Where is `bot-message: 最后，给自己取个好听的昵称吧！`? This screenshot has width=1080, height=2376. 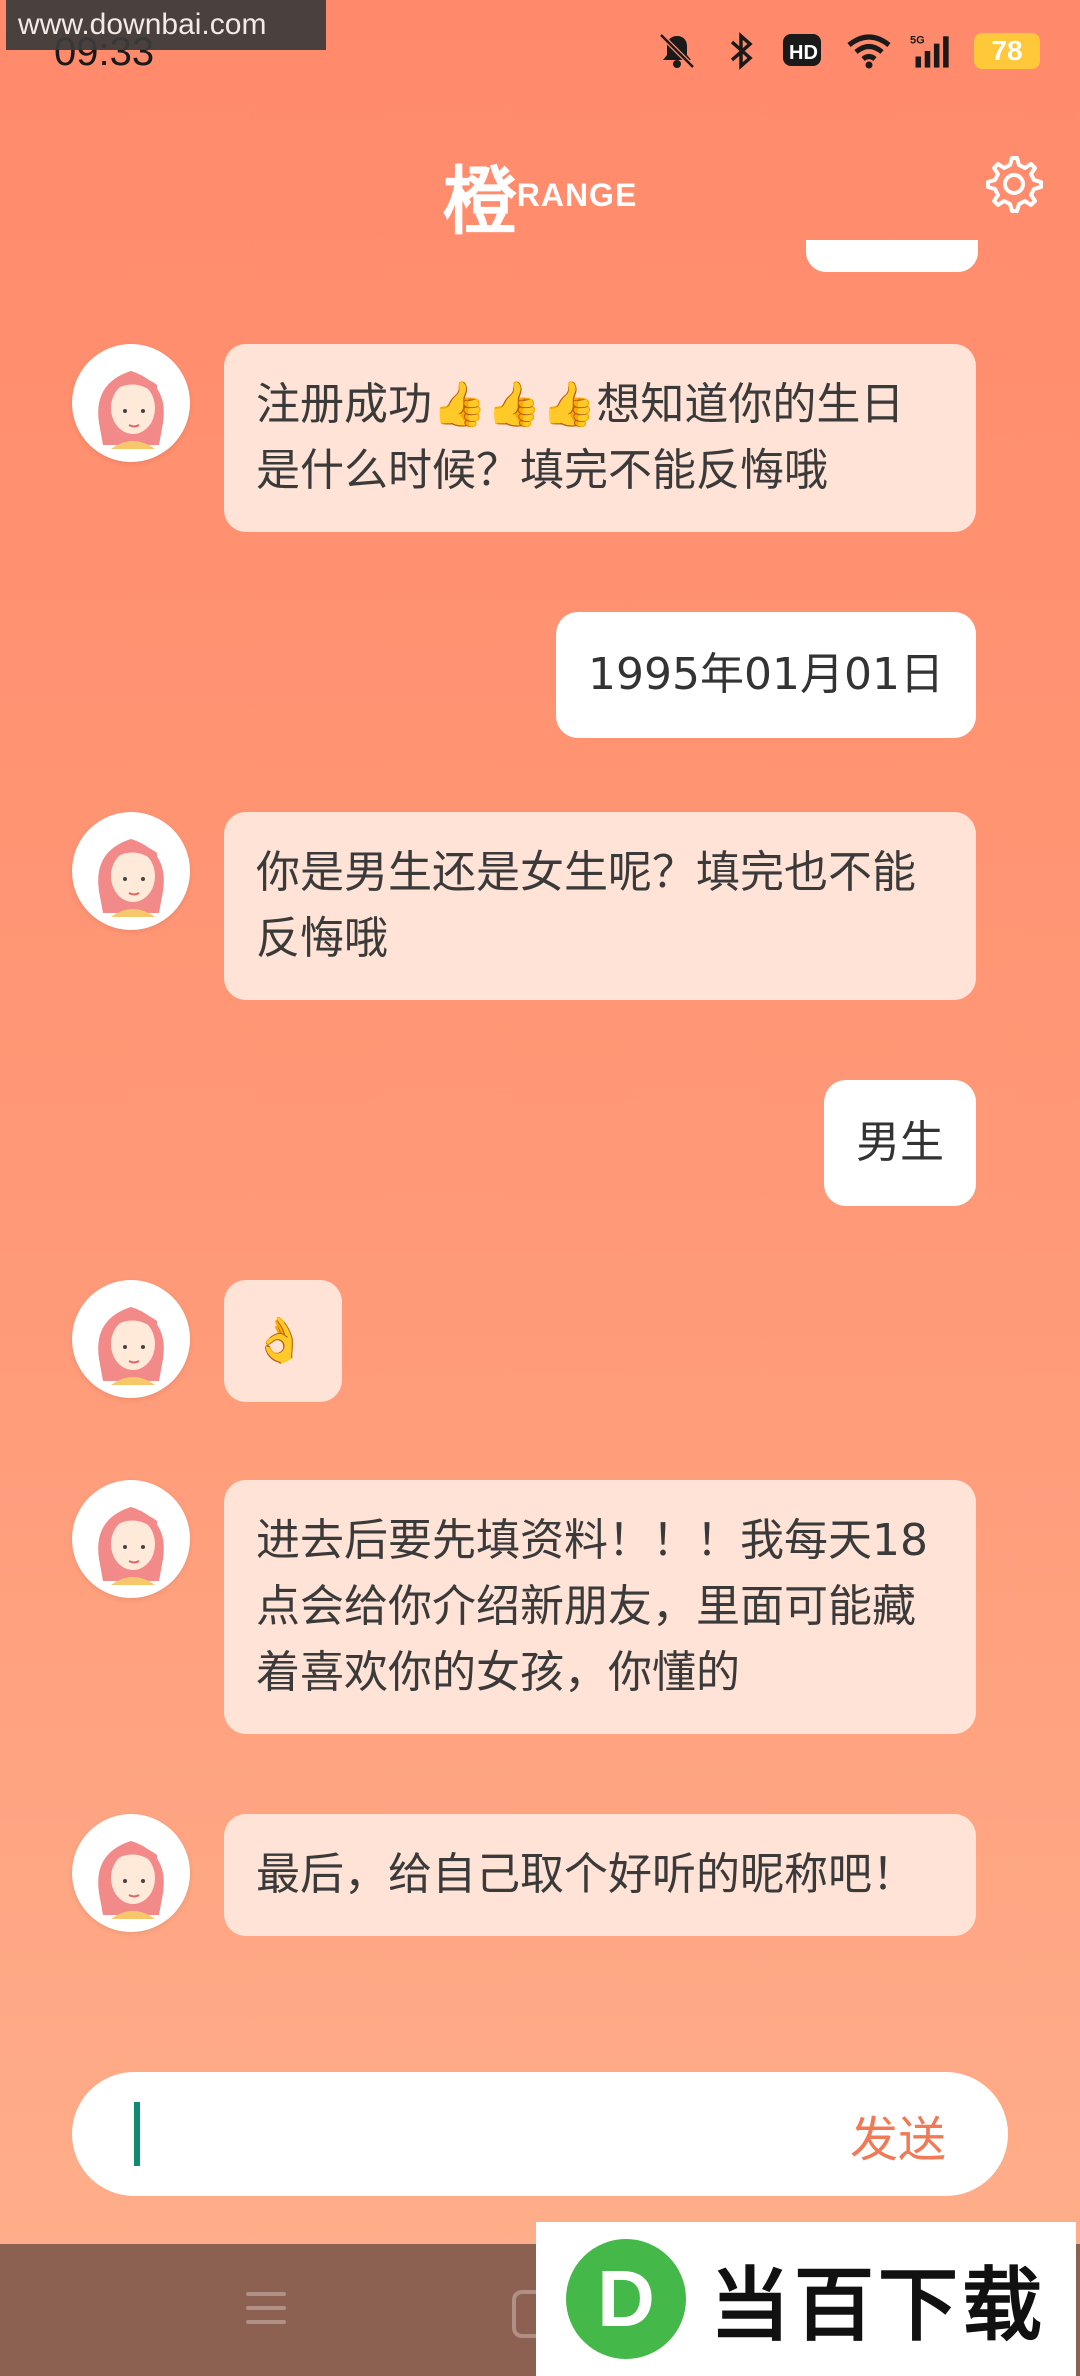
bot-message: 最后，给自己取个好听的昵称吧！ is located at coordinates (600, 1875).